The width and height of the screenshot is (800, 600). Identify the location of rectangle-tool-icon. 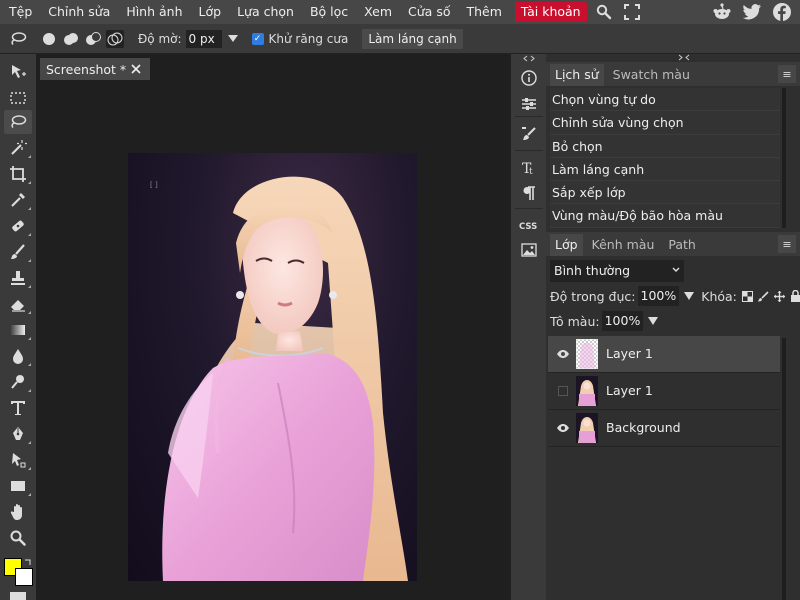
(18, 486).